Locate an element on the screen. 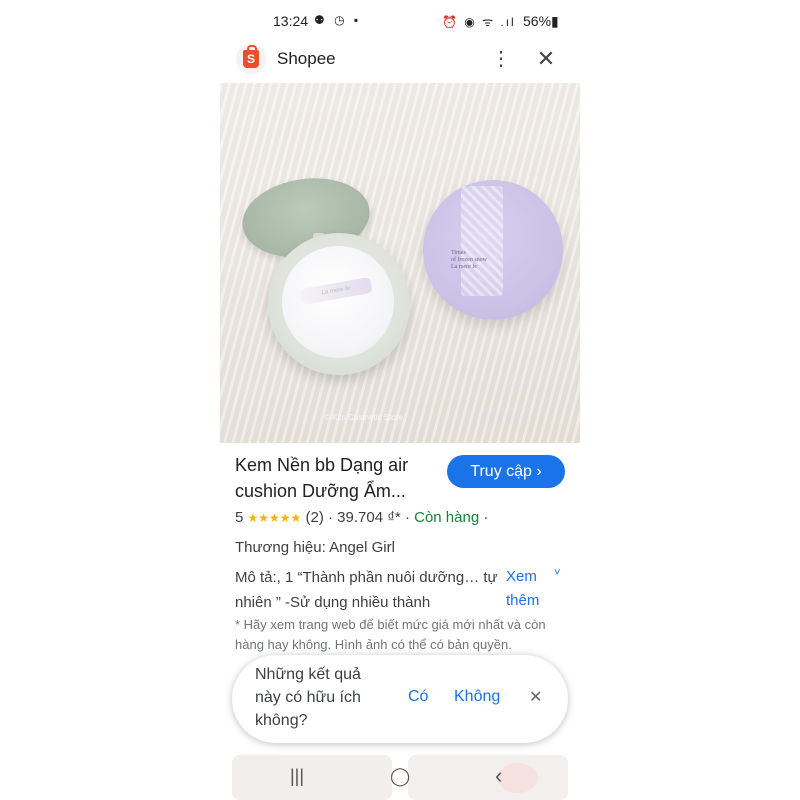 The height and width of the screenshot is (800, 800). stock-status: Còn hàng is located at coordinates (447, 517).